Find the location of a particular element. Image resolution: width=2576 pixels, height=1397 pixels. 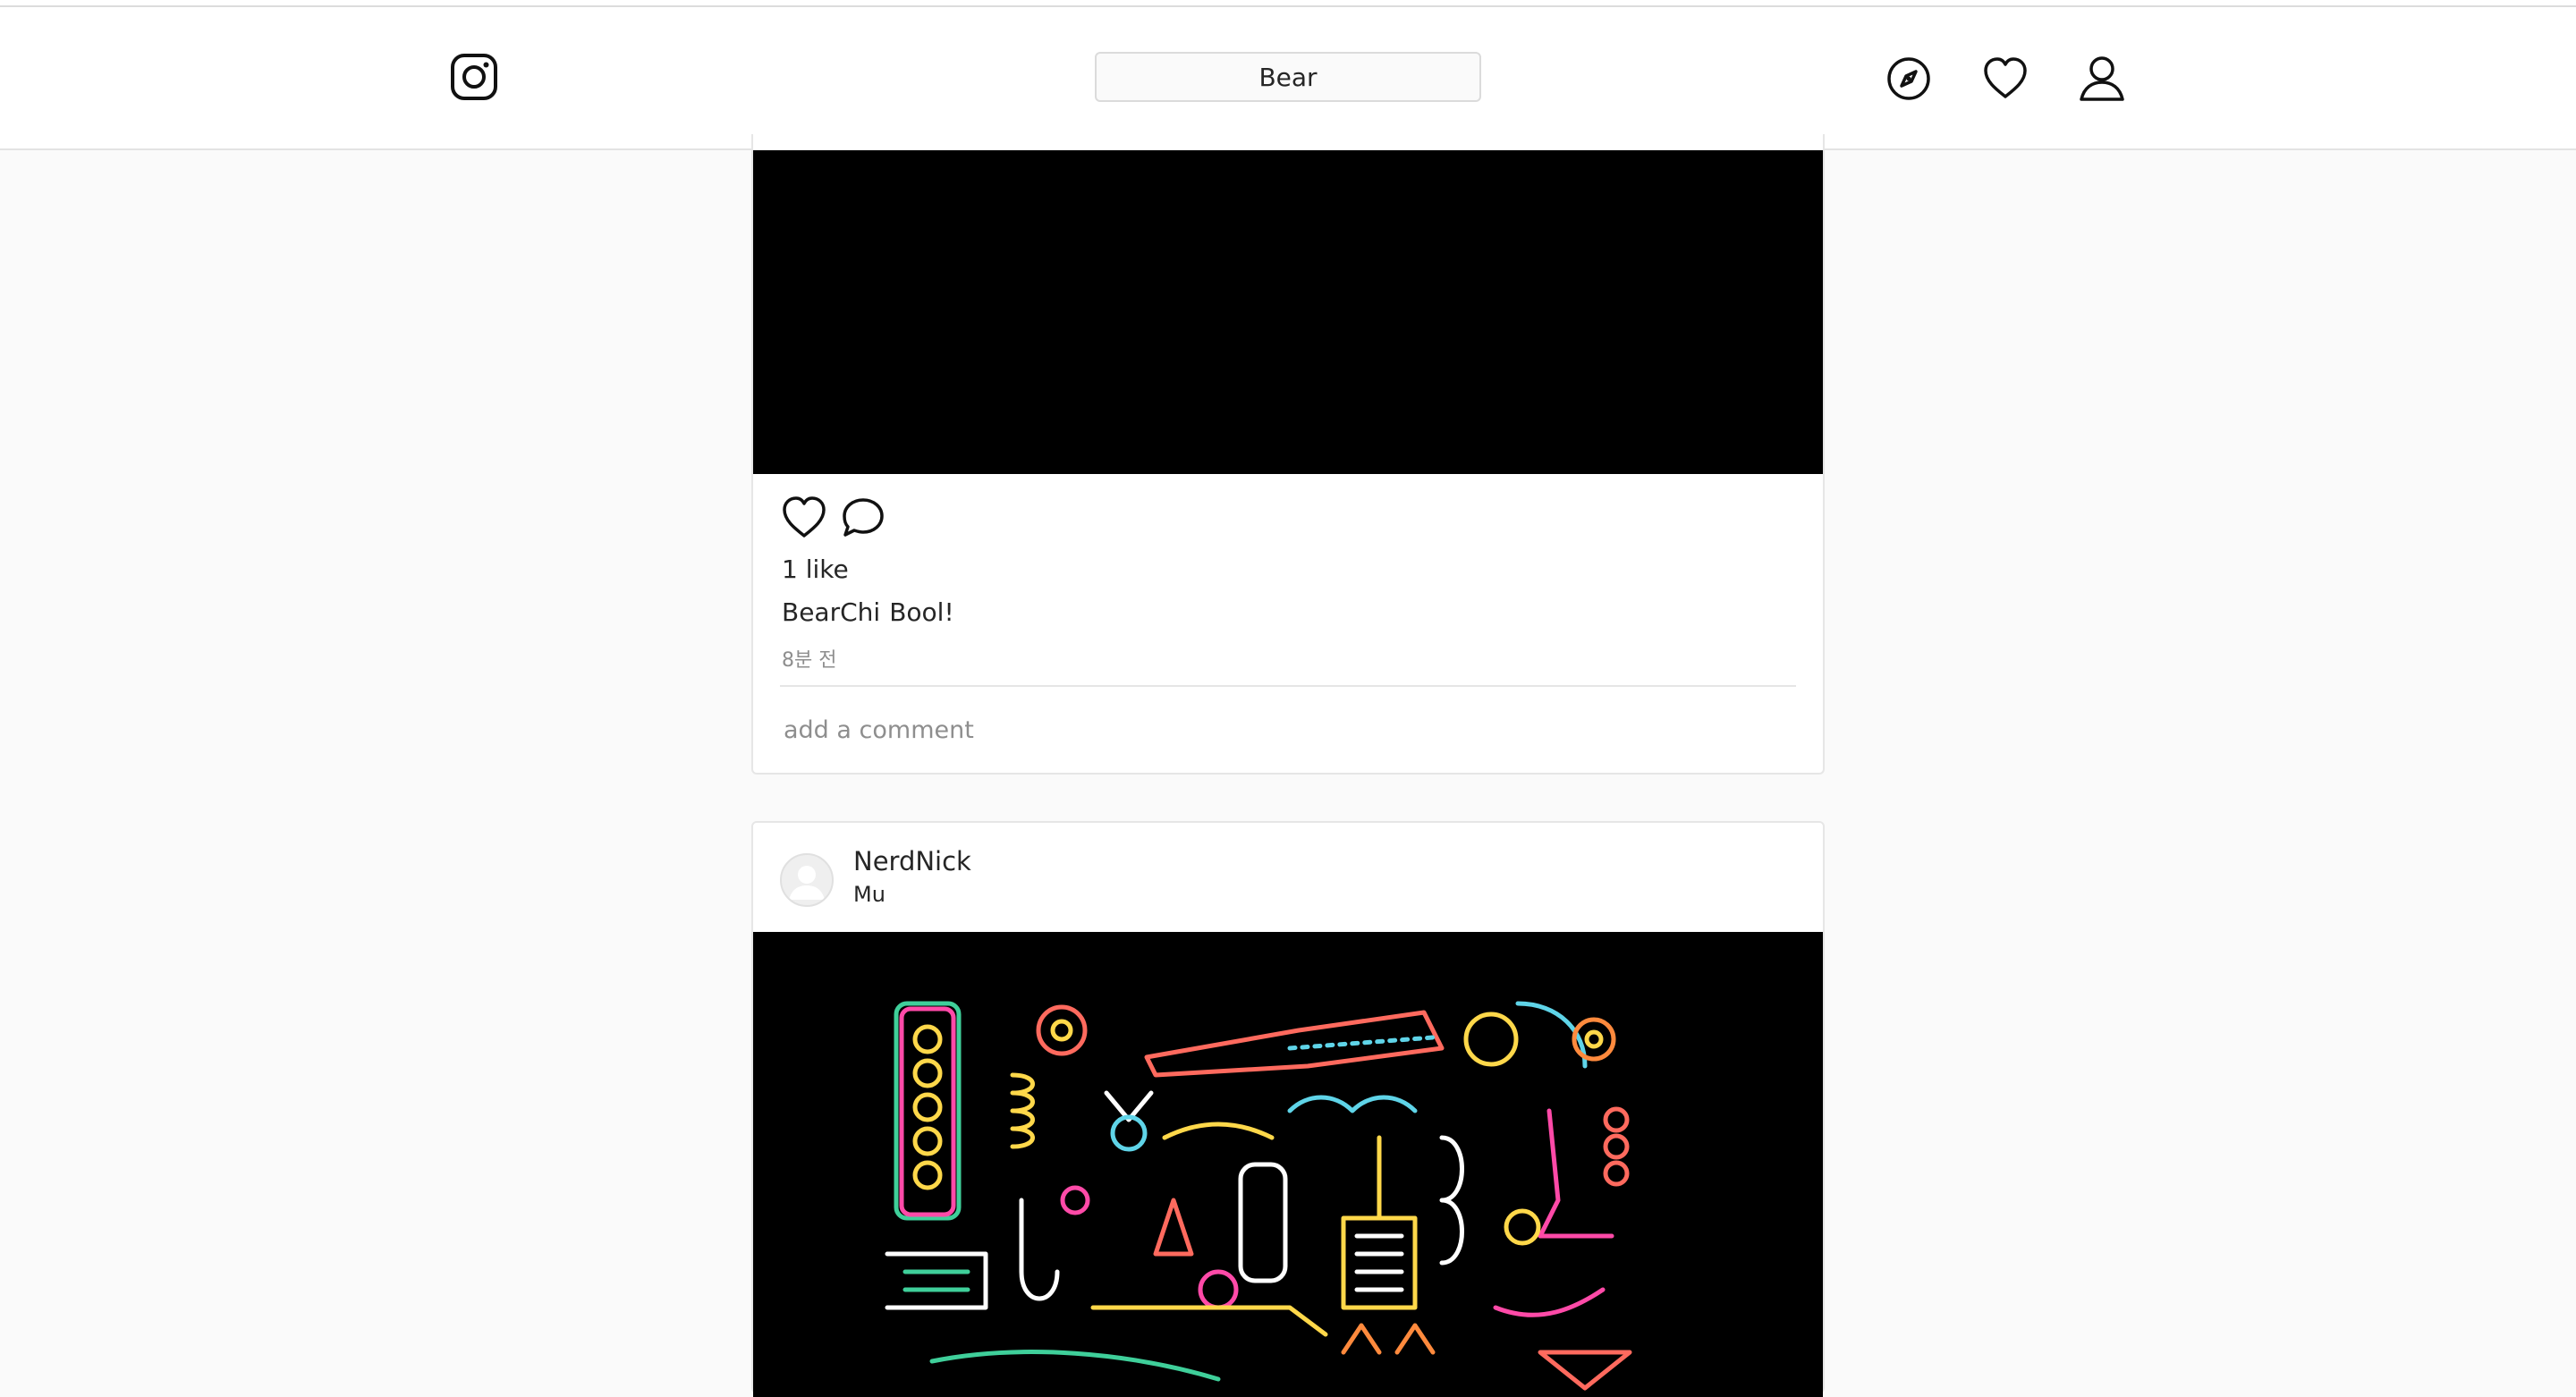

compass-icon is located at coordinates (1909, 79).